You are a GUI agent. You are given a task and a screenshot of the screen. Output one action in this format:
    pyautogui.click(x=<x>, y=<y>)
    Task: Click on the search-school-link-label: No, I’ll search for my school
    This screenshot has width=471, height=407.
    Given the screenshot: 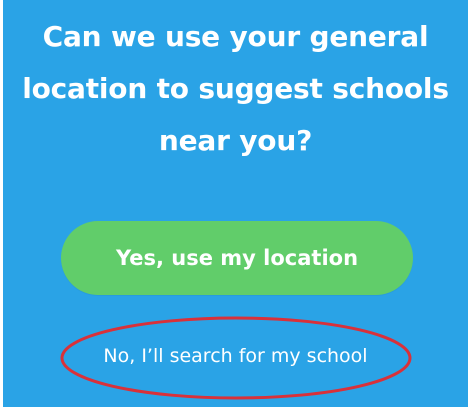 What is the action you would take?
    pyautogui.click(x=235, y=356)
    